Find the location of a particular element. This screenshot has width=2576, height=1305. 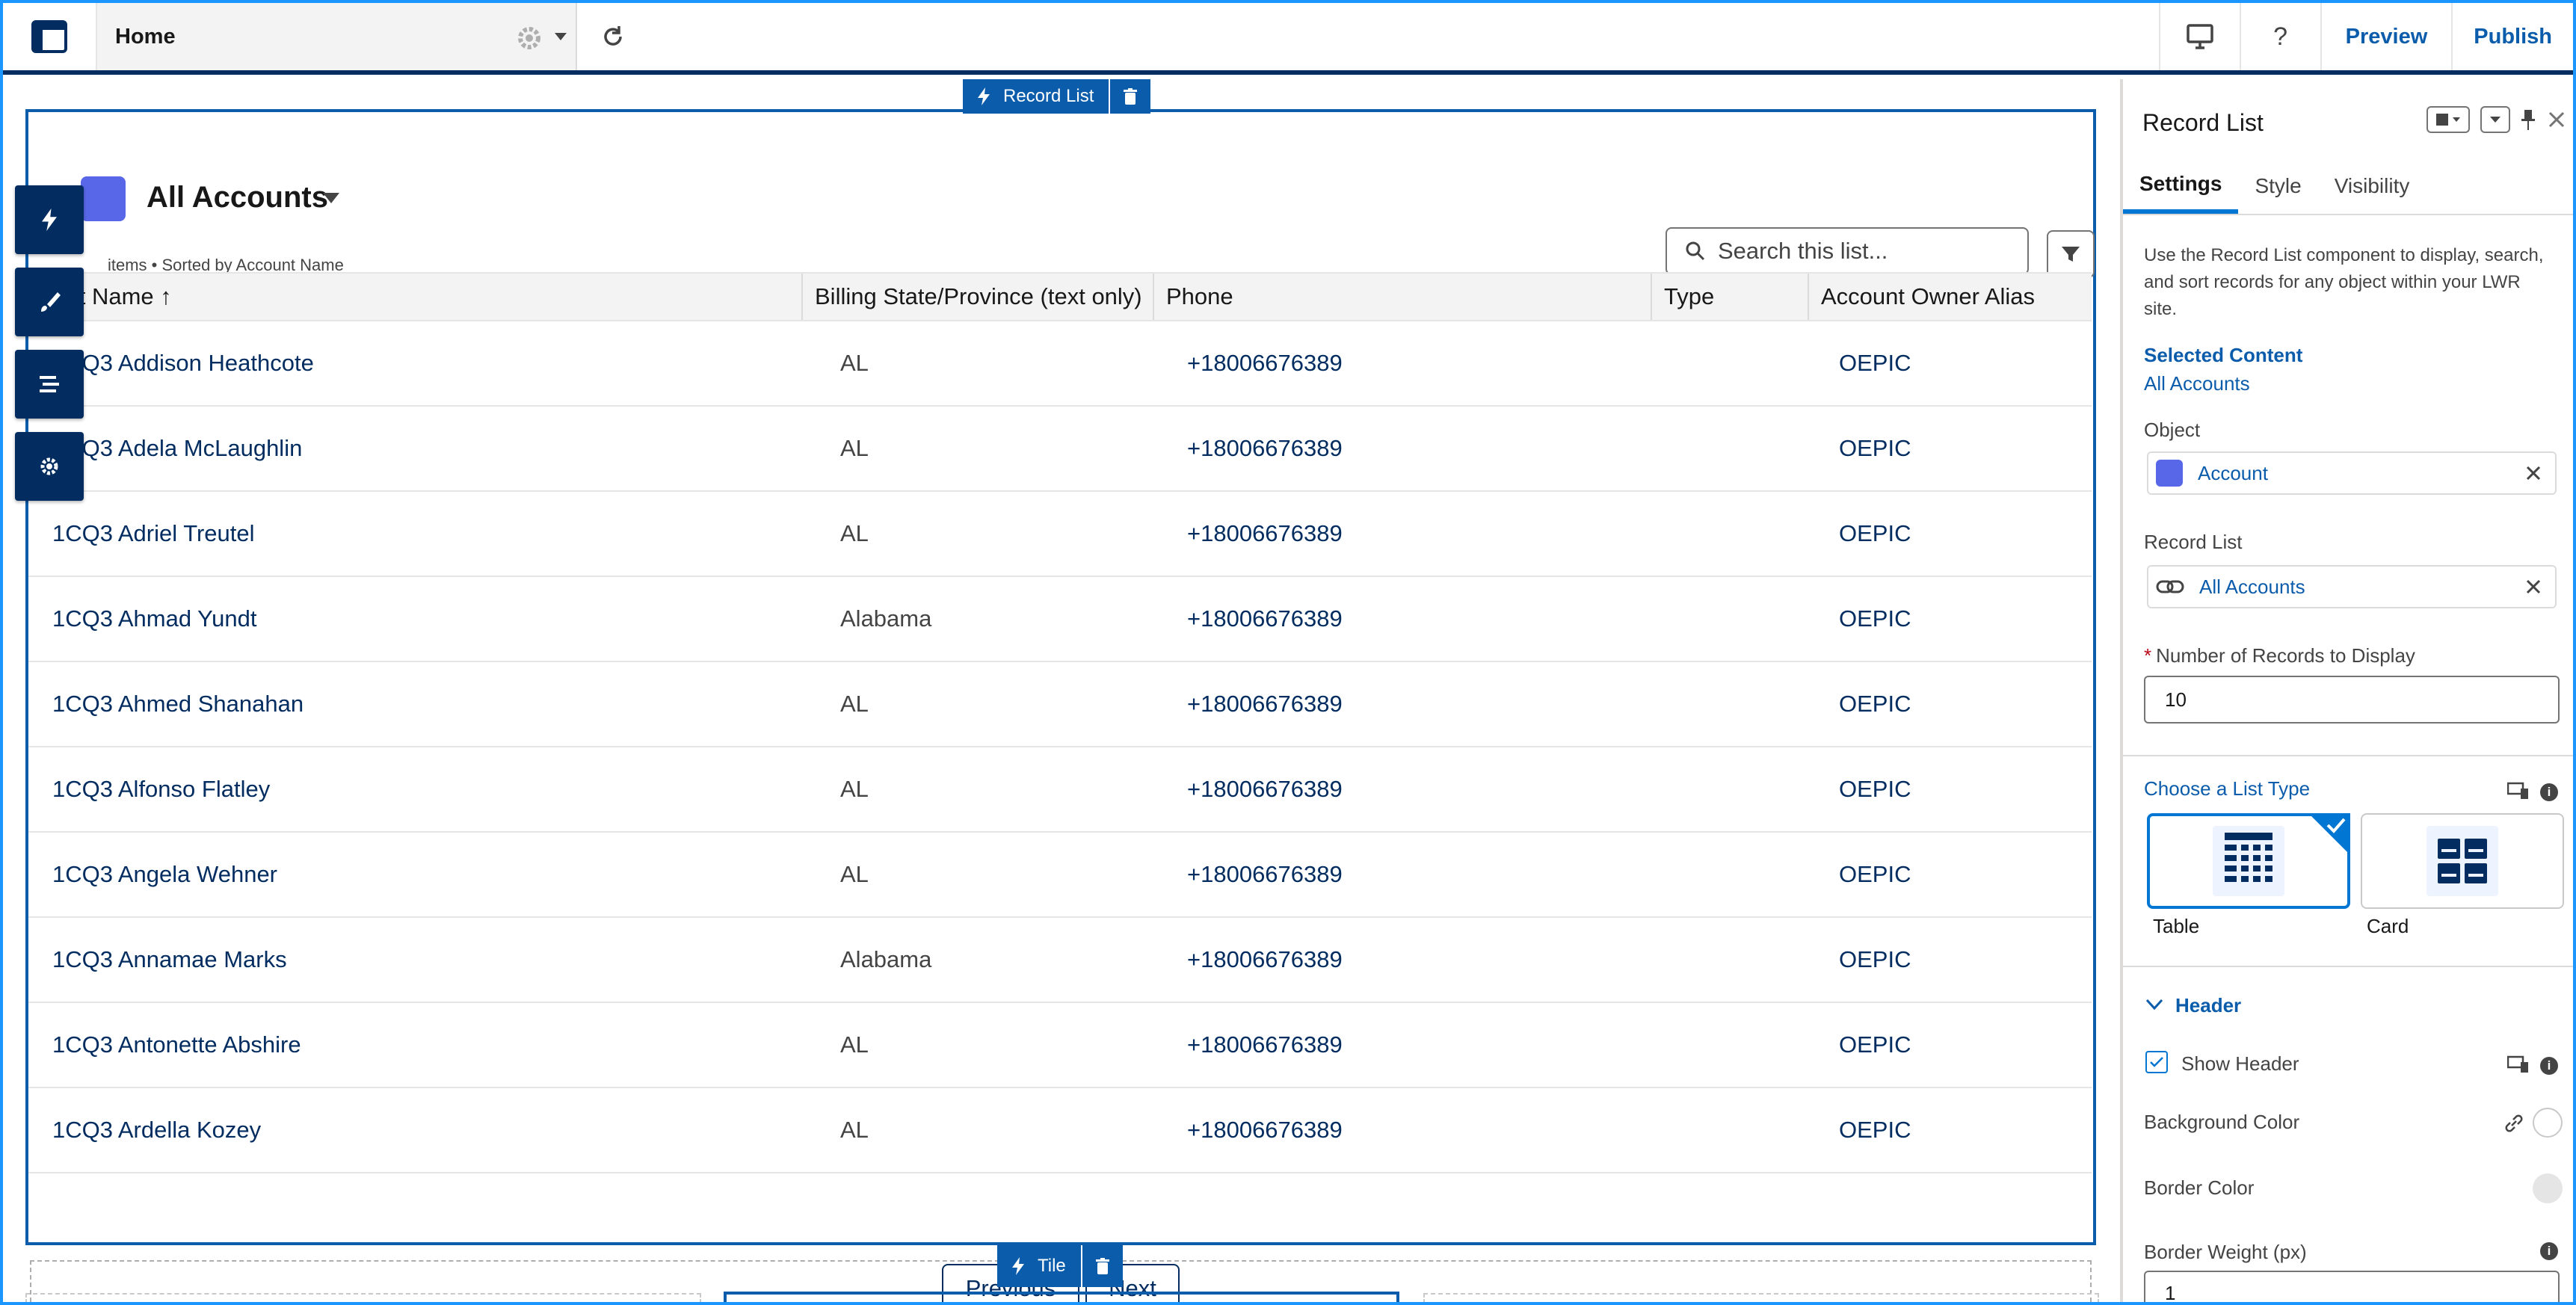

tile-slot-right is located at coordinates (1761, 1297).